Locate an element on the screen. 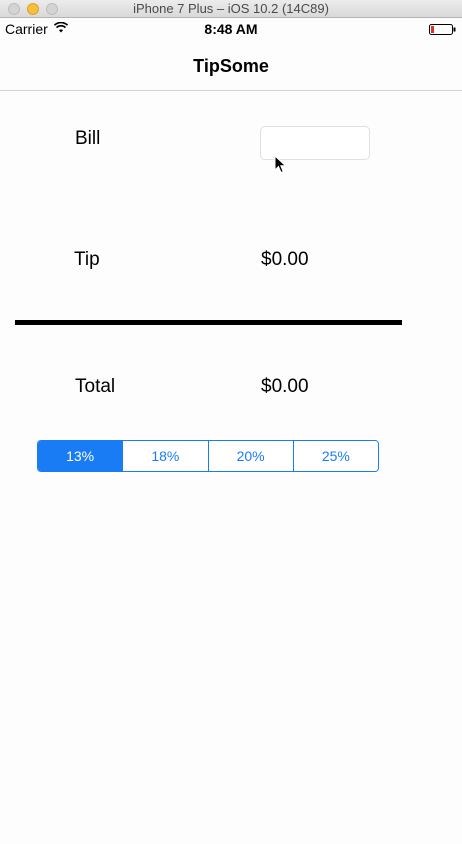  total-amount: $0.00 is located at coordinates (285, 386).